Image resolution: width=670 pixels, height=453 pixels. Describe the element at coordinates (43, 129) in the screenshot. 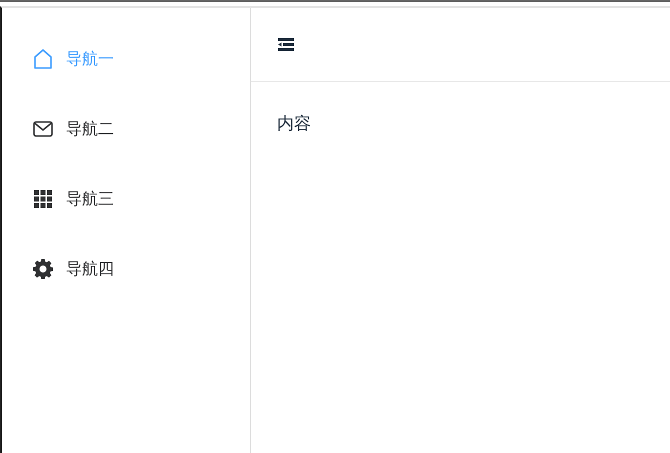

I see `mail-icon` at that location.